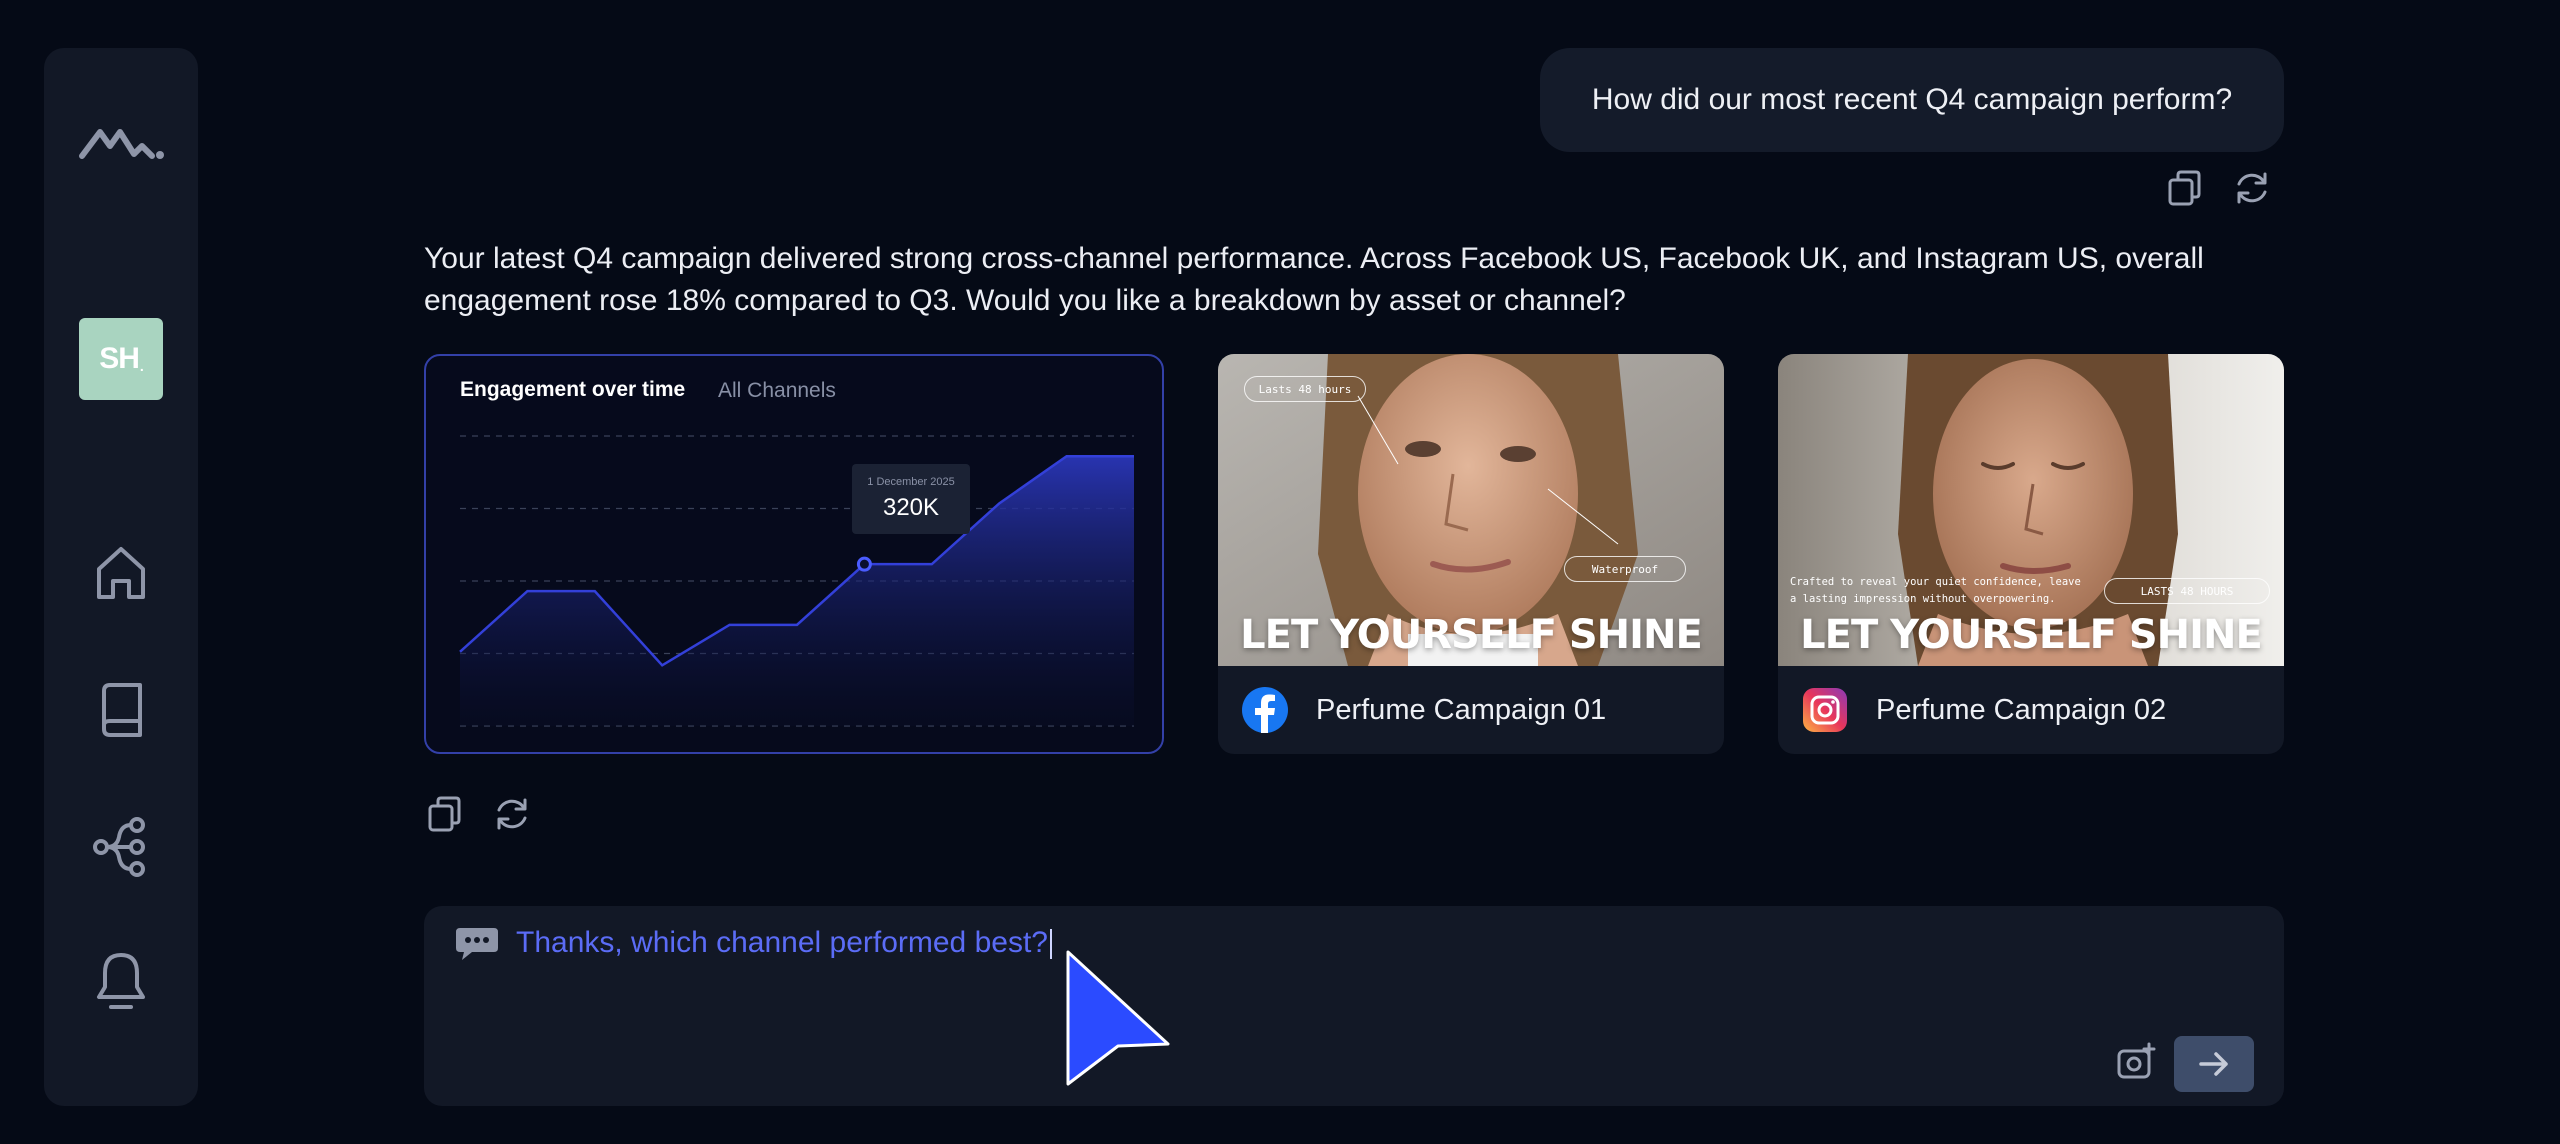 The image size is (2560, 1144). Describe the element at coordinates (782, 942) in the screenshot. I see `chat-input-value: Thanks, which channel performed best?` at that location.